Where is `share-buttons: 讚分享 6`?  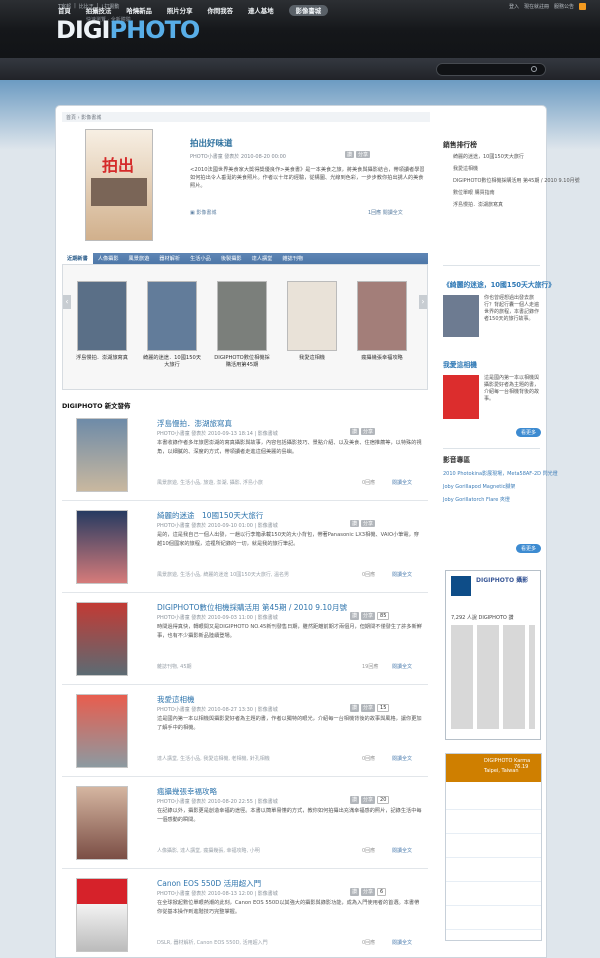 share-buttons: 讚分享 6 is located at coordinates (368, 892).